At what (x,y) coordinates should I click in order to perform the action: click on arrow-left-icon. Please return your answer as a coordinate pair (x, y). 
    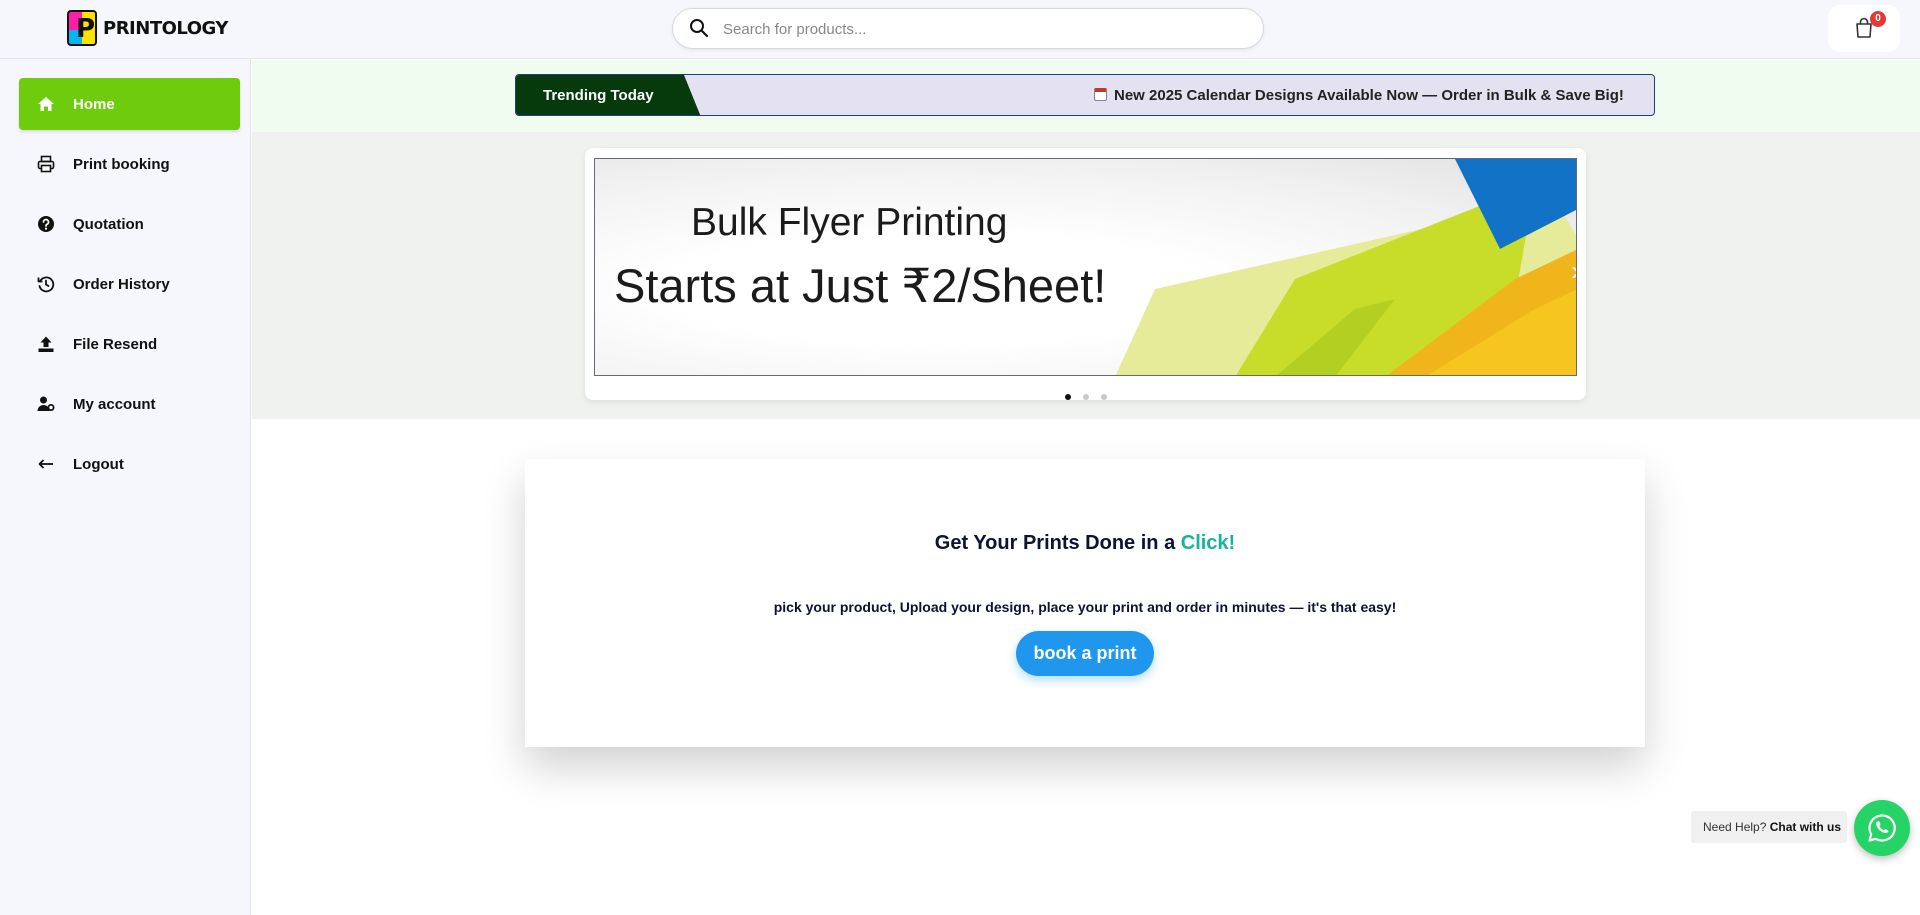
    Looking at the image, I should click on (45, 464).